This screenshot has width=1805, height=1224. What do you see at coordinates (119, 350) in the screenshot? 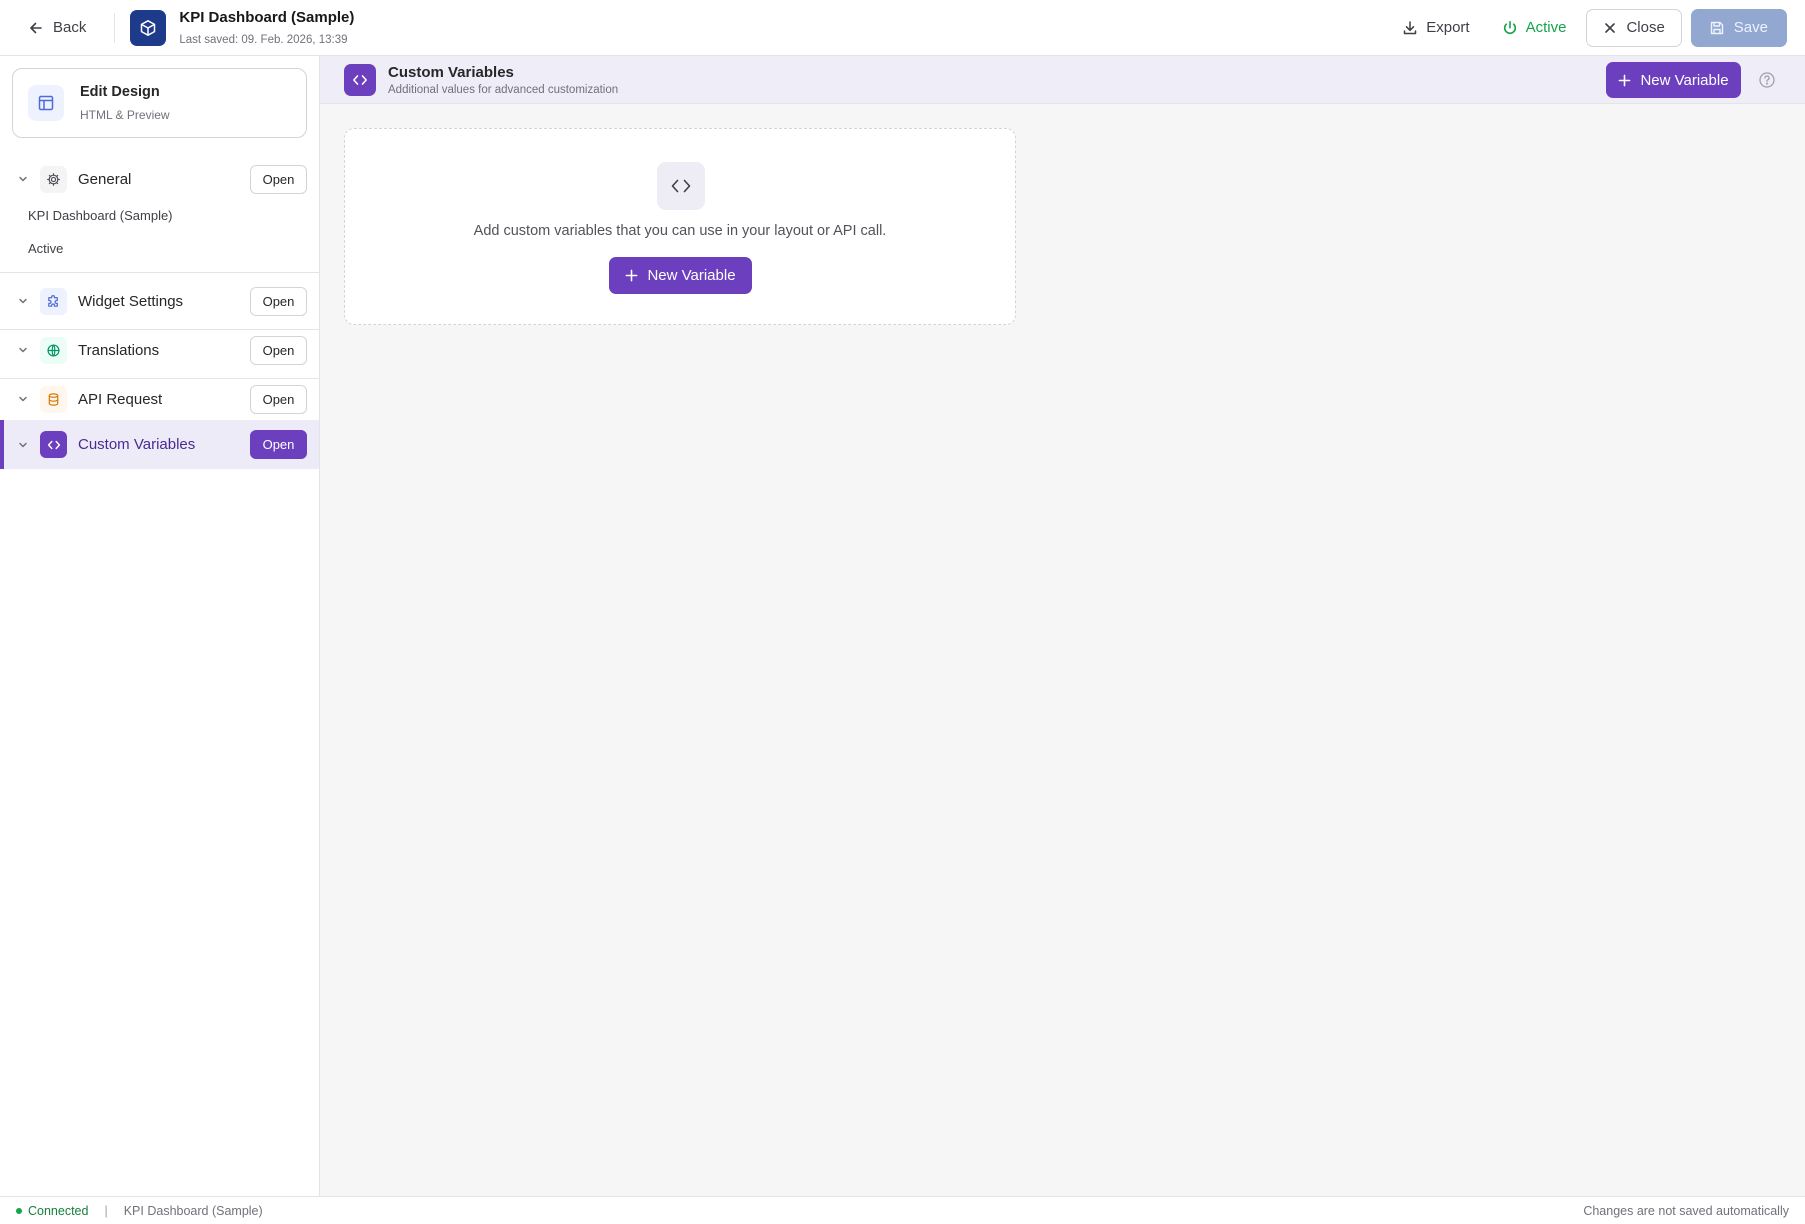
I see `sidebar-section-label: Translations` at bounding box center [119, 350].